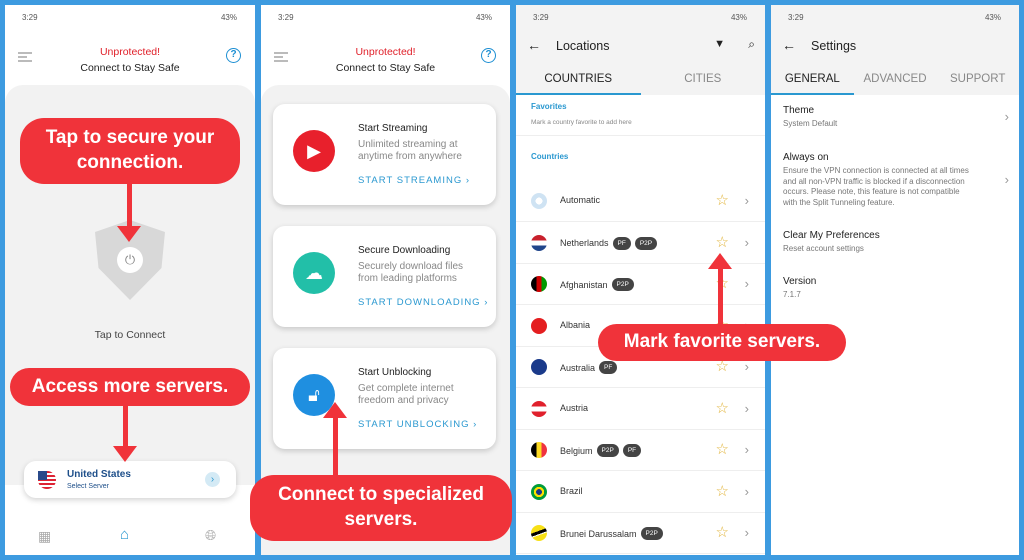 The image size is (1024, 560). Describe the element at coordinates (124, 534) in the screenshot. I see `home-icon: ⌂` at that location.